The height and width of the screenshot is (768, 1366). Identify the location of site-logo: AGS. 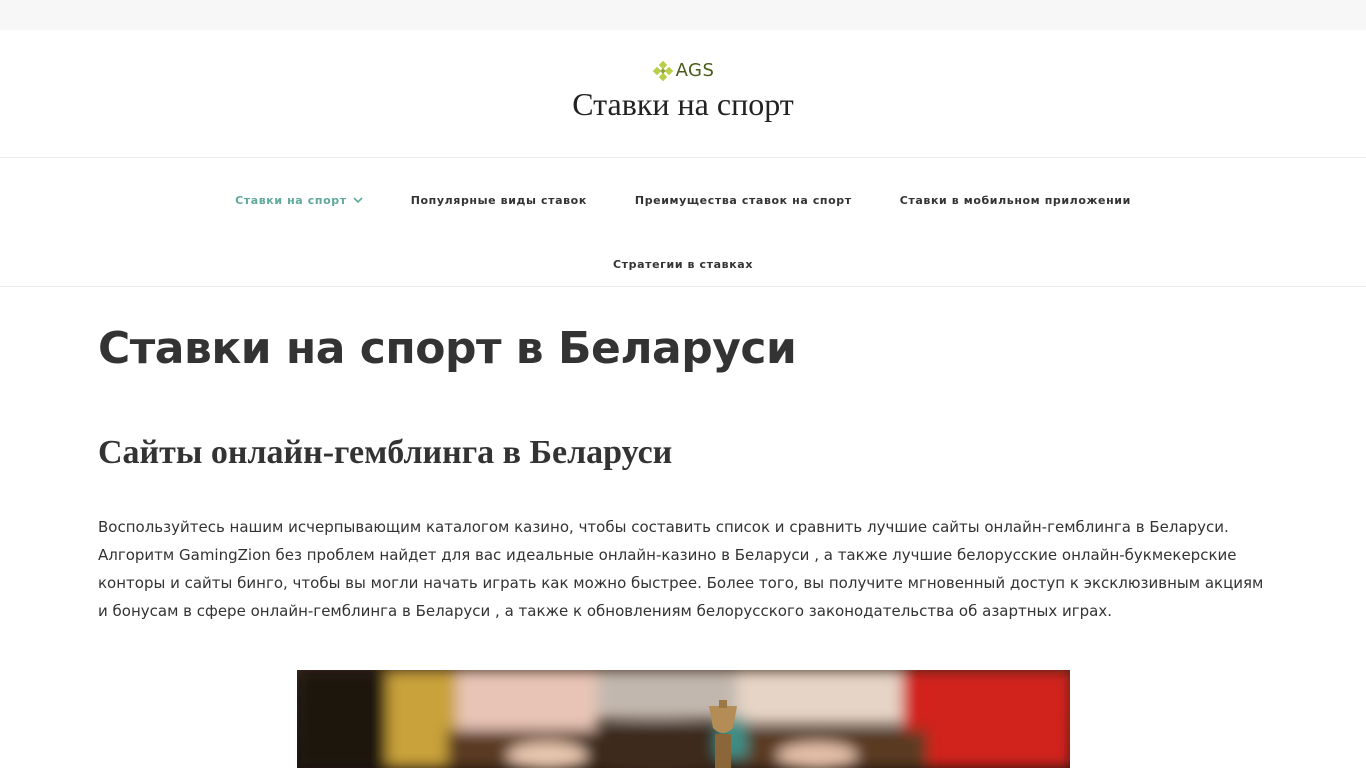
(683, 71).